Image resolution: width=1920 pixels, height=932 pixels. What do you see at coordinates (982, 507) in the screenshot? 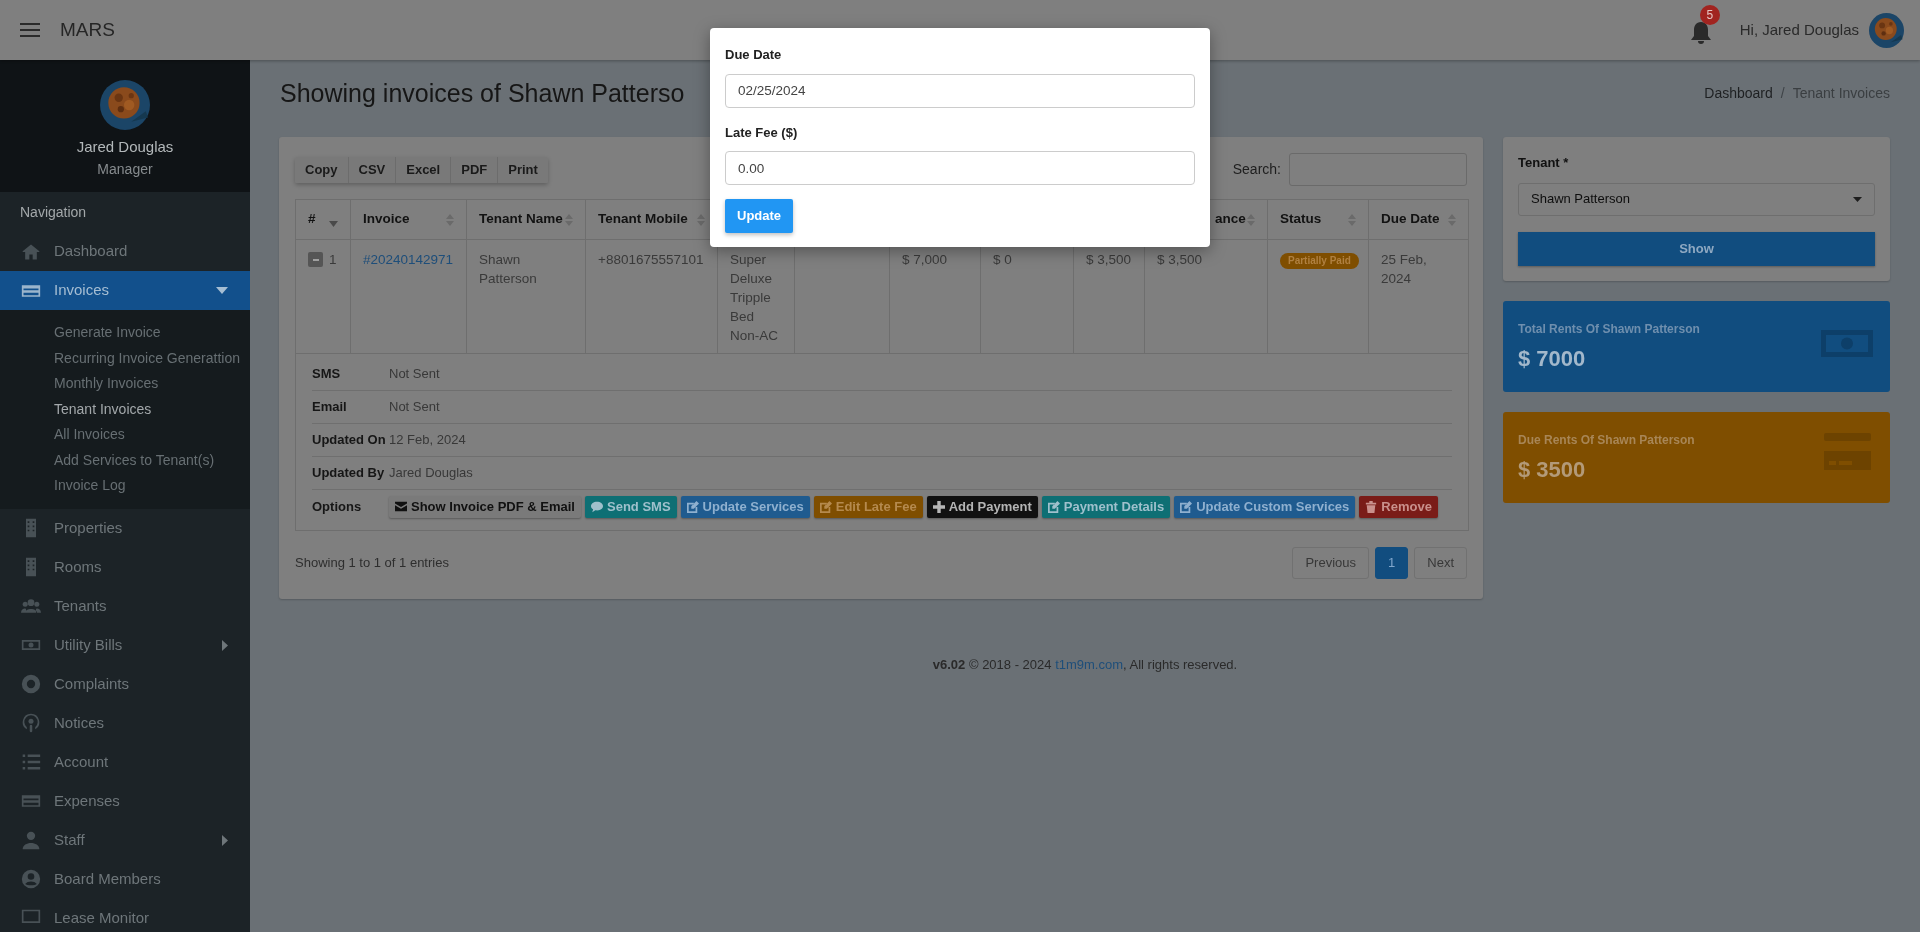
I see `option-button: Add Payment` at bounding box center [982, 507].